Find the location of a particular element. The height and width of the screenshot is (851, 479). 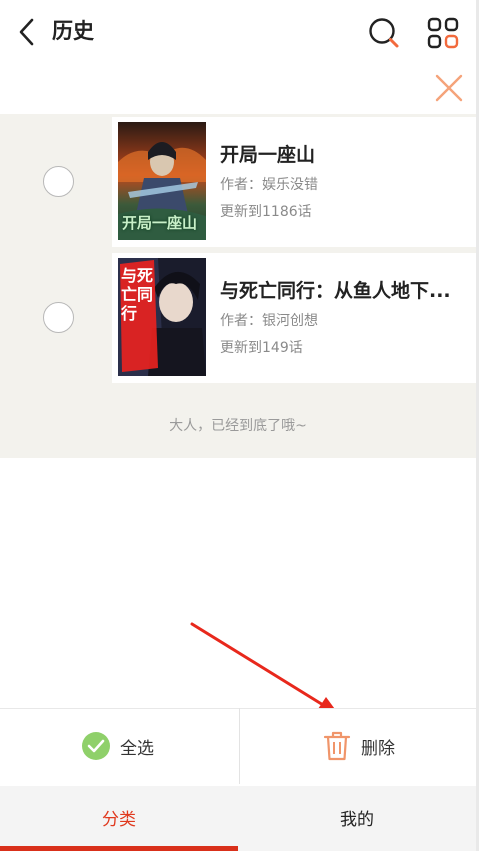

grid-menu-icon is located at coordinates (443, 33).